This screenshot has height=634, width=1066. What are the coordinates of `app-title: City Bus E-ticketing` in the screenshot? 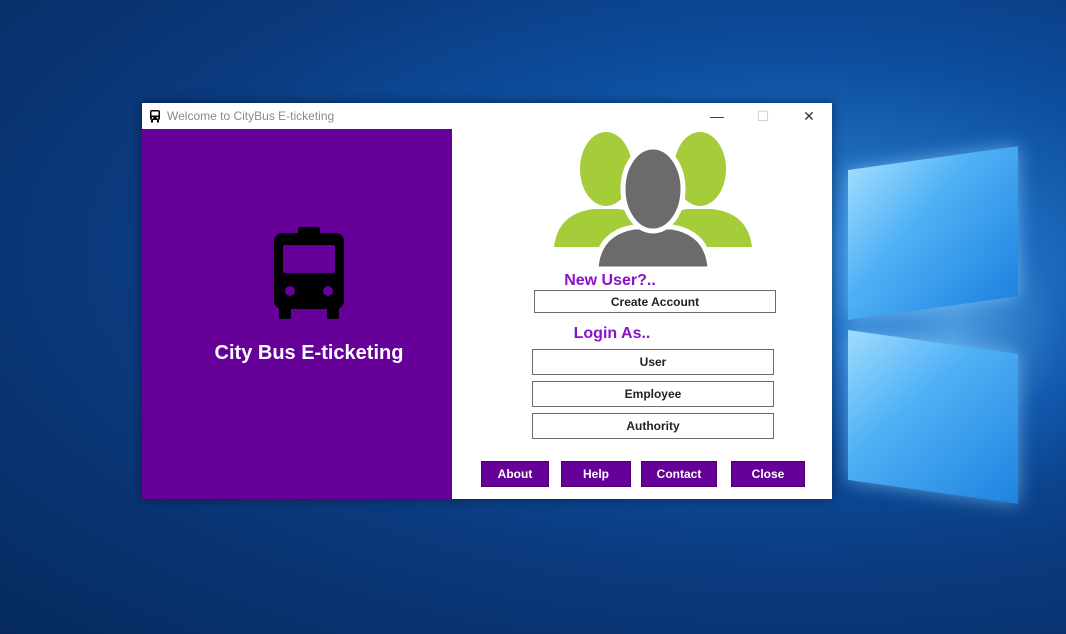 It's located at (309, 353).